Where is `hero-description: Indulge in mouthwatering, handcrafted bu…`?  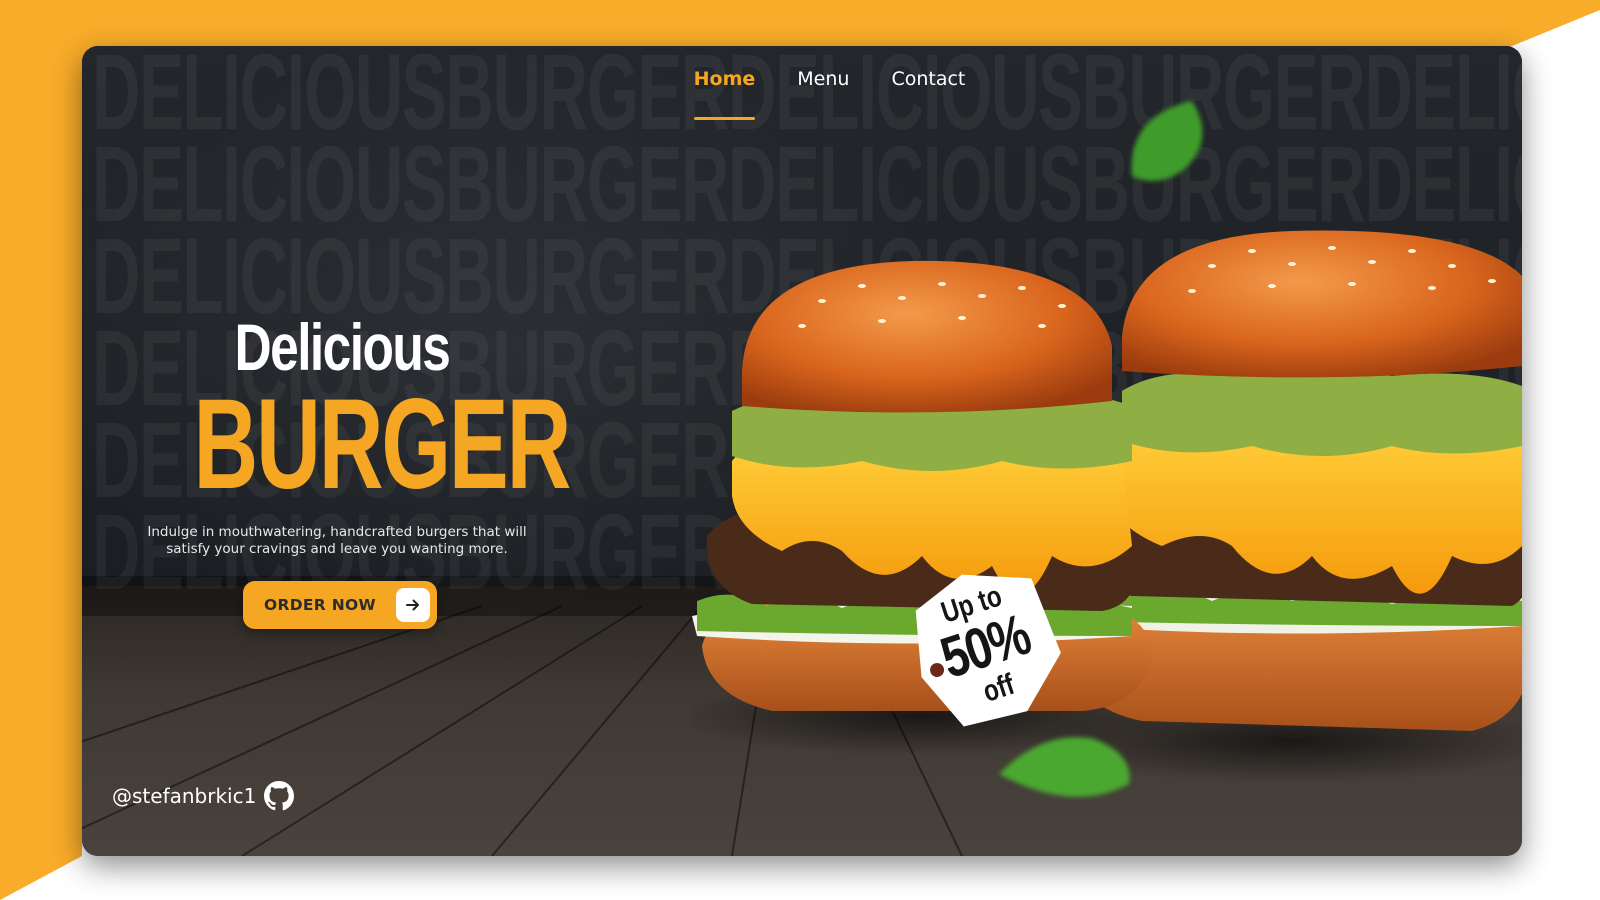 hero-description: Indulge in mouthwatering, handcrafted bu… is located at coordinates (337, 540).